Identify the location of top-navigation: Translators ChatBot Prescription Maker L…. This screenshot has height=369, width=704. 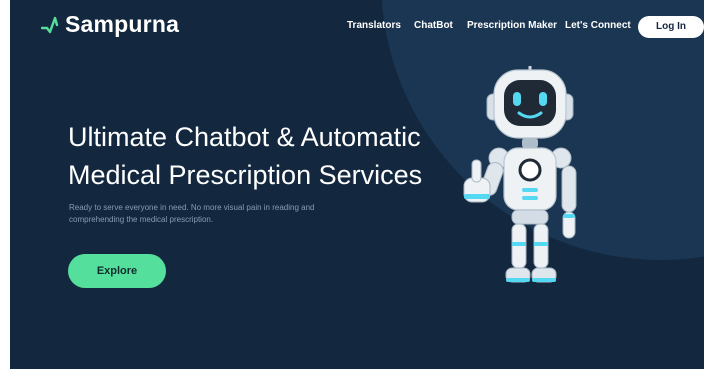
(357, 27).